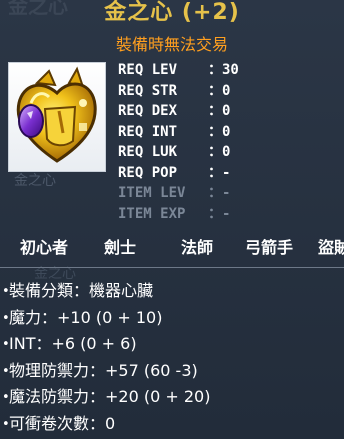 The height and width of the screenshot is (439, 344). What do you see at coordinates (230, 70) in the screenshot?
I see `req-lev-value: 30` at bounding box center [230, 70].